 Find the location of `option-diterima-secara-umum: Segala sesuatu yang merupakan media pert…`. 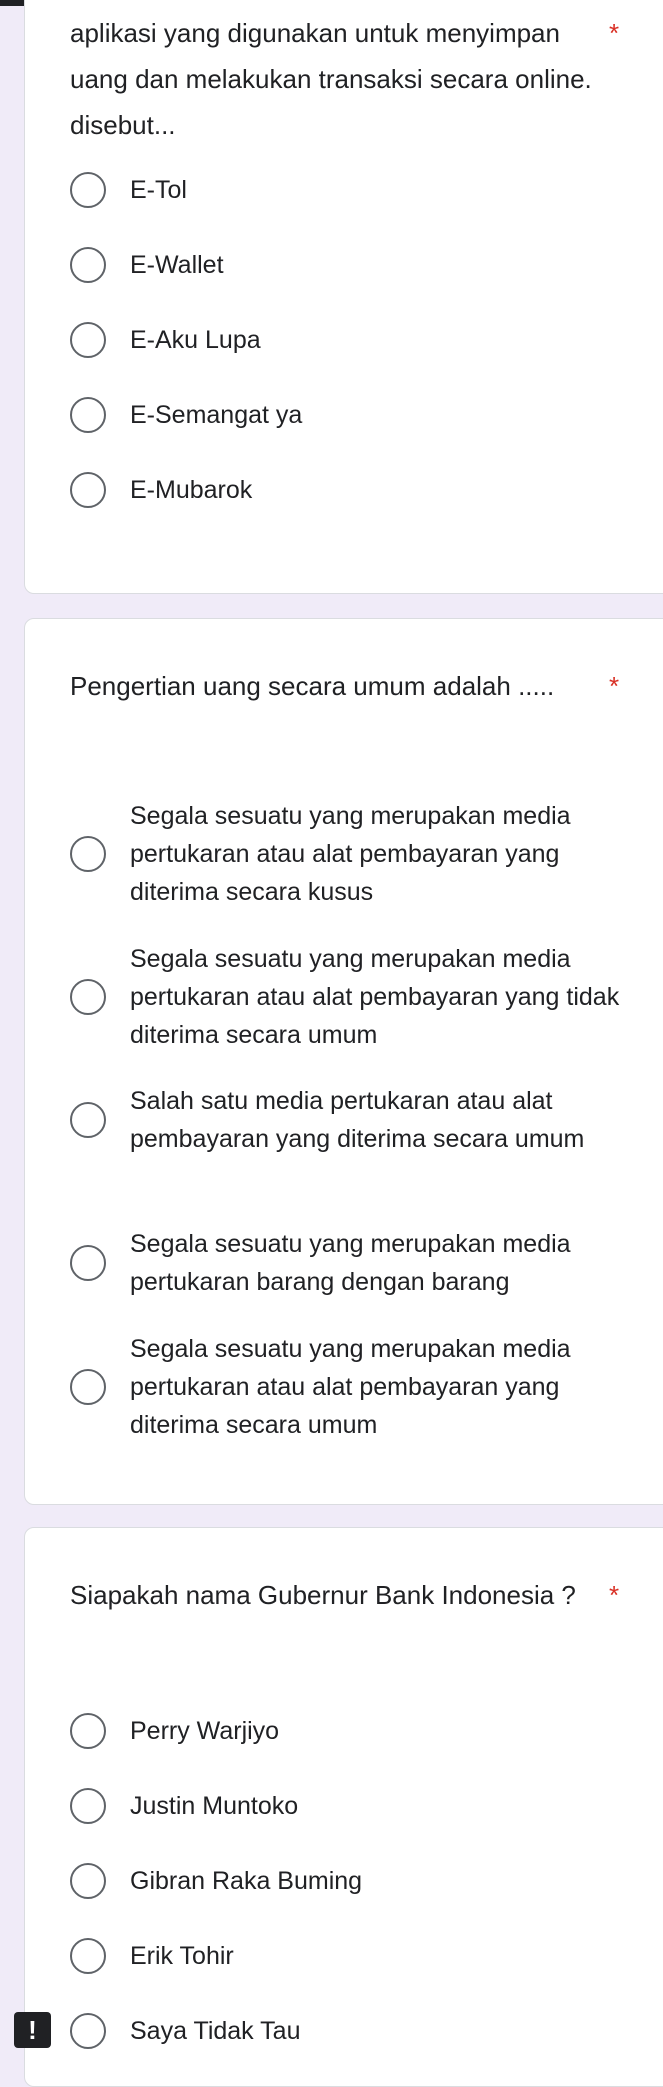

option-diterima-secara-umum: Segala sesuatu yang merupakan media pert… is located at coordinates (366, 1387).